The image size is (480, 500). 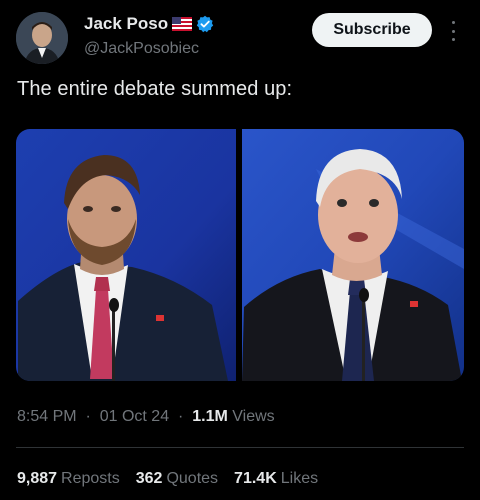 What do you see at coordinates (134, 416) in the screenshot?
I see `tweet-date: 01 Oct 24` at bounding box center [134, 416].